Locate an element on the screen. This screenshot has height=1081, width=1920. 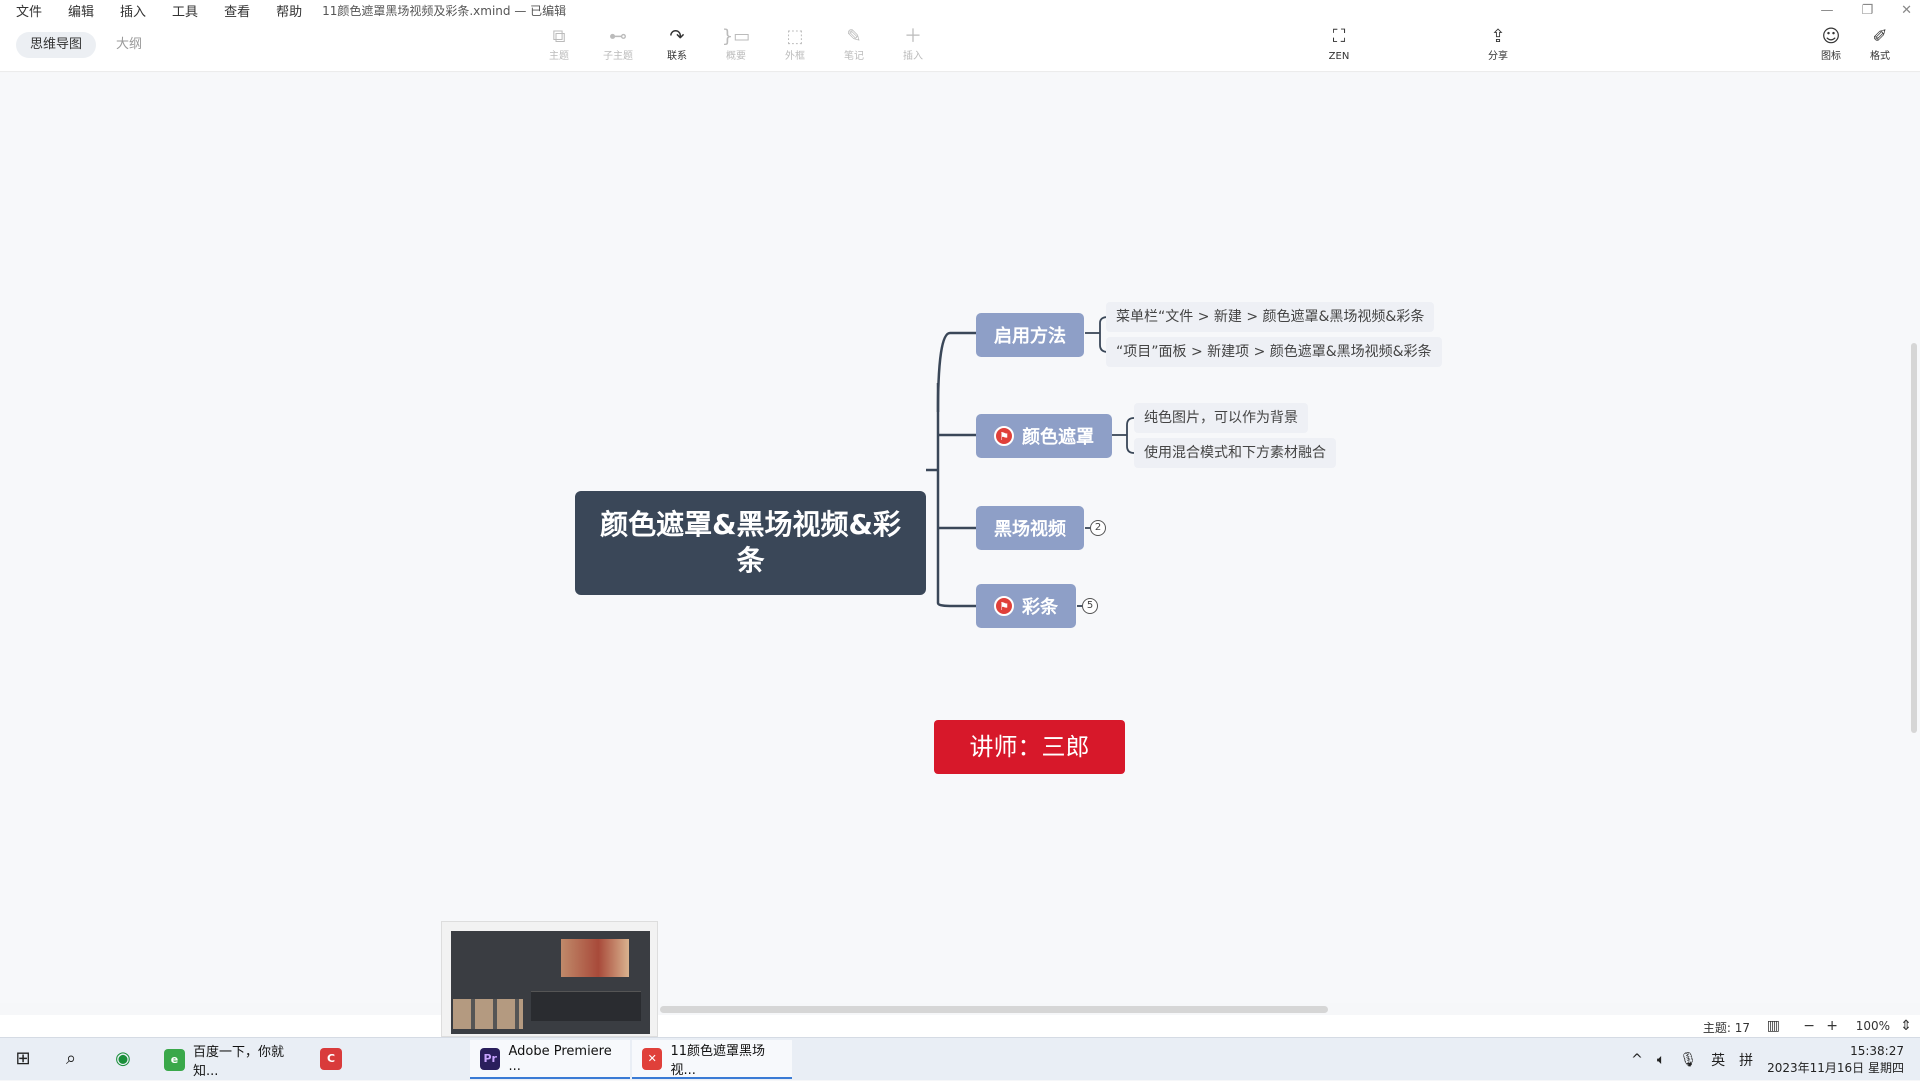
zoom-level: 100% is located at coordinates (1873, 1026).